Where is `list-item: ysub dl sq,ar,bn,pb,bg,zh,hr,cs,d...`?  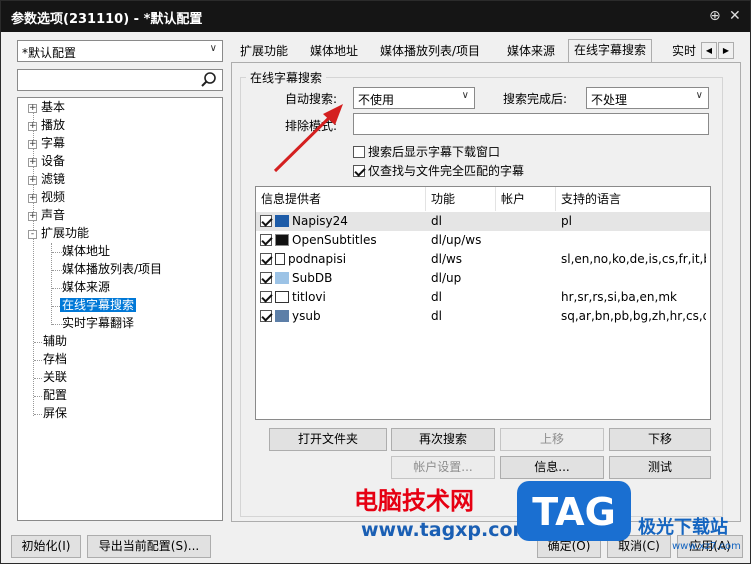 list-item: ysub dl sq,ar,bn,pb,bg,zh,hr,cs,d... is located at coordinates (483, 316).